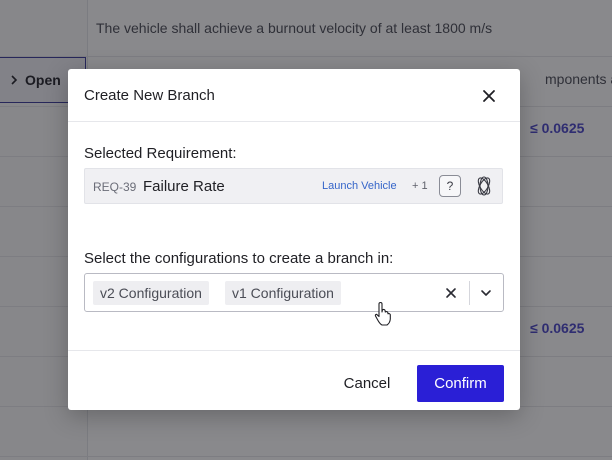 The width and height of the screenshot is (612, 460). What do you see at coordinates (359, 186) in the screenshot?
I see `requirement-tag: Launch Vehicle` at bounding box center [359, 186].